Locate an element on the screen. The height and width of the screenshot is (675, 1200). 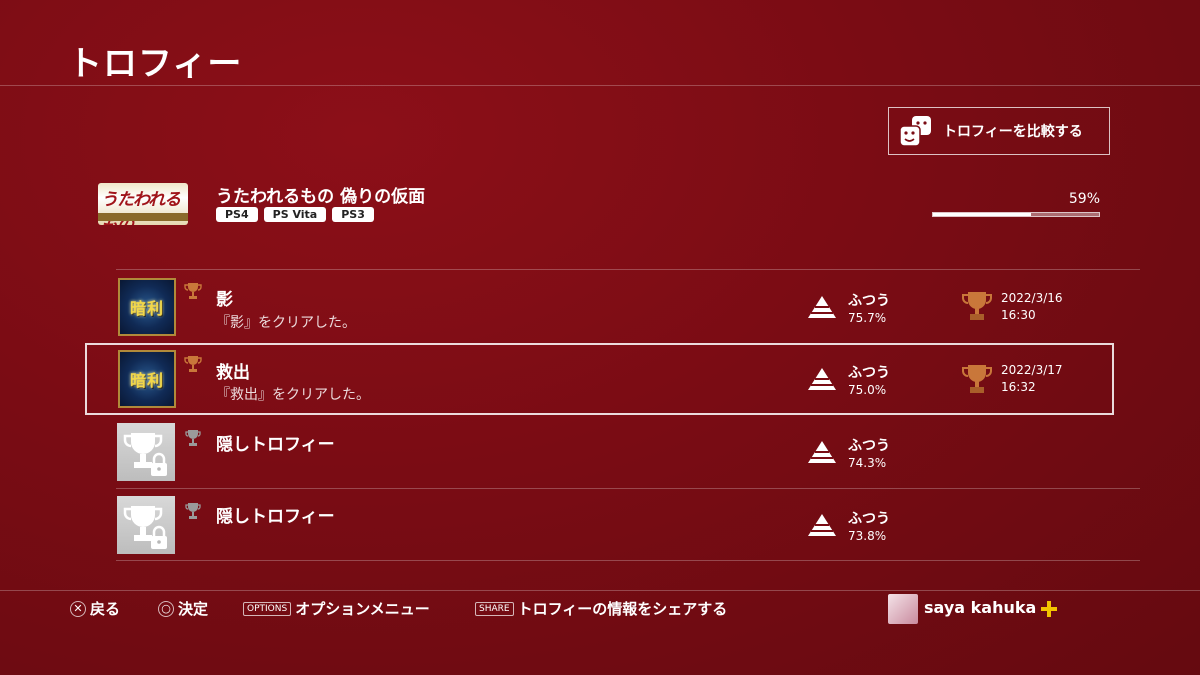
header-divider is located at coordinates (600, 85).